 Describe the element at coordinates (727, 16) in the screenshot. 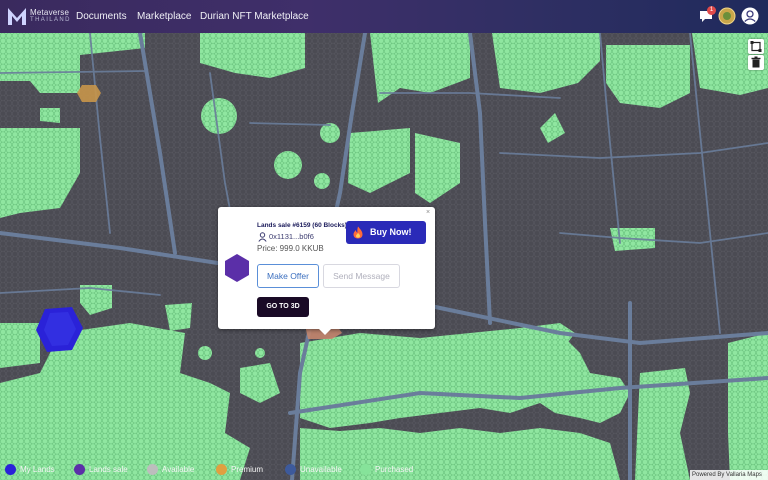

I see `durian-avatar-icon` at that location.